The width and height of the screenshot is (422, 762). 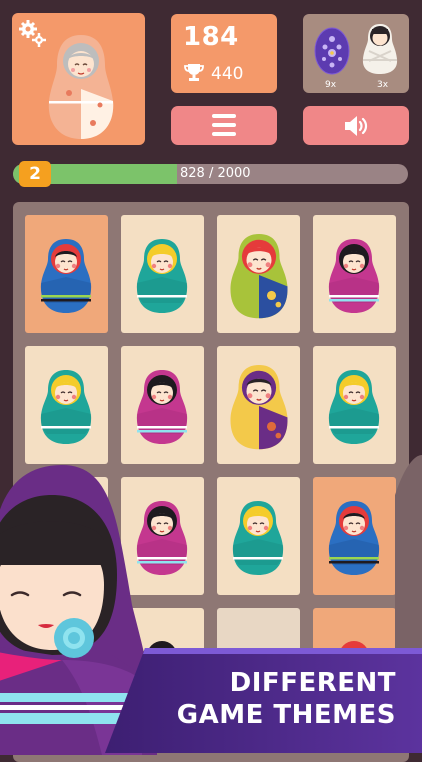 I want to click on purple-egg-count: 9x, so click(x=331, y=85).